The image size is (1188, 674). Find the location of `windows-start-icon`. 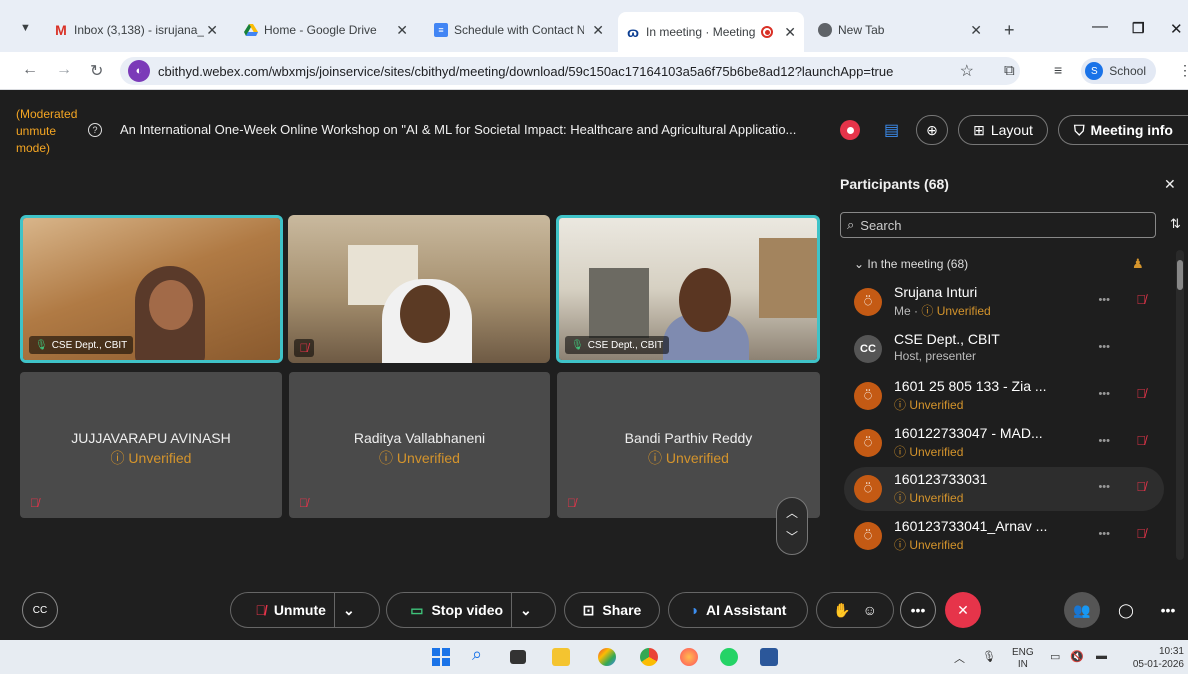

windows-start-icon is located at coordinates (441, 657).